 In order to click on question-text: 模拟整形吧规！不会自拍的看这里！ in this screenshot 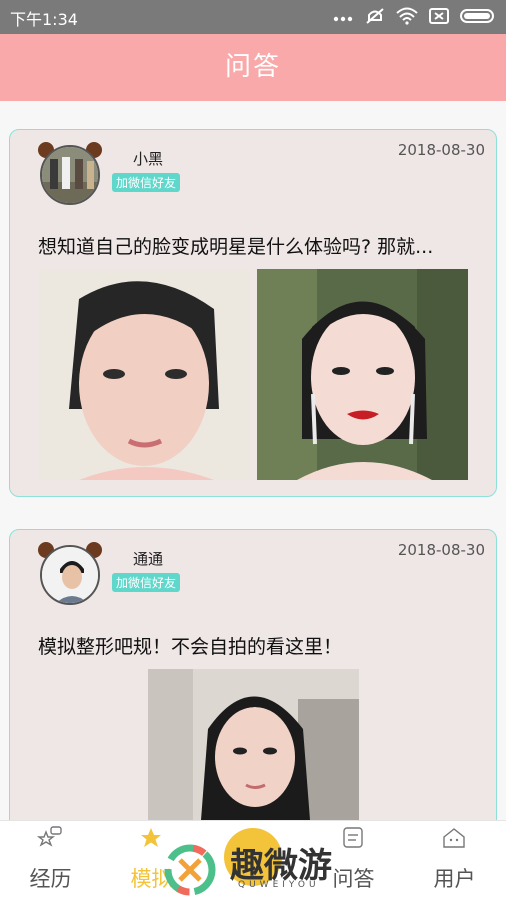, I will do `click(268, 645)`.